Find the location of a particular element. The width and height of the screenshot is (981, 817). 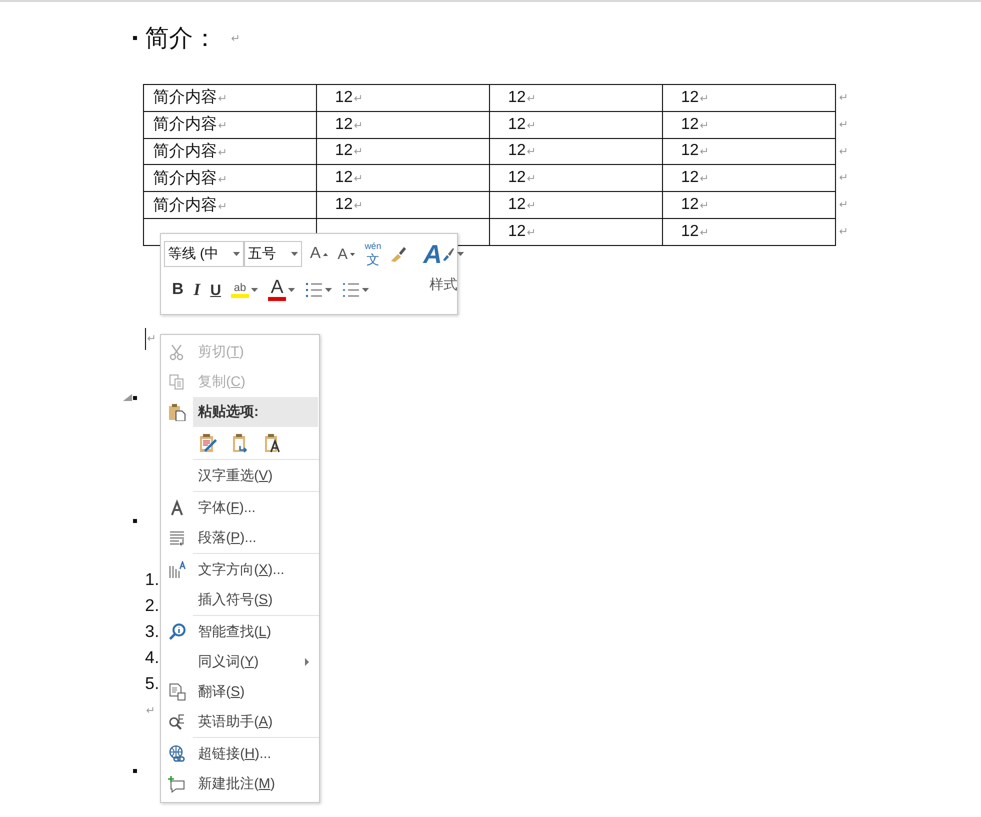

document-icon is located at coordinates (177, 692).